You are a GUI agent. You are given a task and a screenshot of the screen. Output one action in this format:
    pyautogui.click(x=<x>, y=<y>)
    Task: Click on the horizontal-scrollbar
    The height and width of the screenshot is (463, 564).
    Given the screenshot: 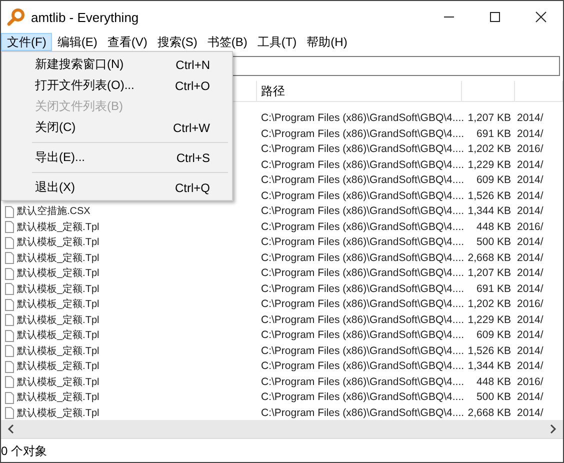 What is the action you would take?
    pyautogui.click(x=282, y=429)
    